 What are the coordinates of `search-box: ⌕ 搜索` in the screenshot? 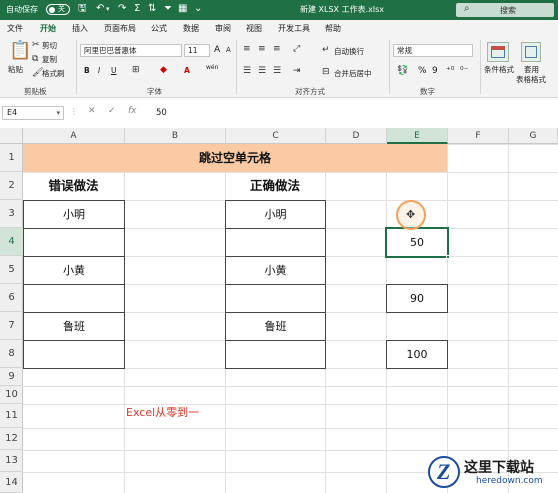 It's located at (505, 10).